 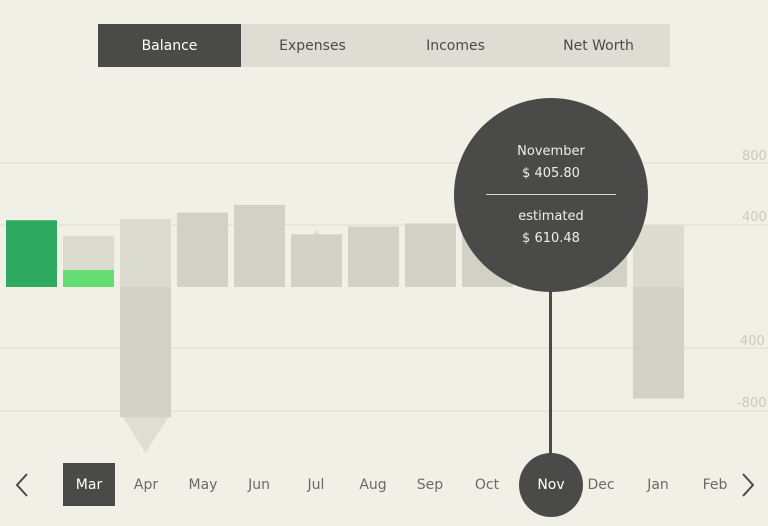 What do you see at coordinates (316, 484) in the screenshot?
I see `month-jul: Jul` at bounding box center [316, 484].